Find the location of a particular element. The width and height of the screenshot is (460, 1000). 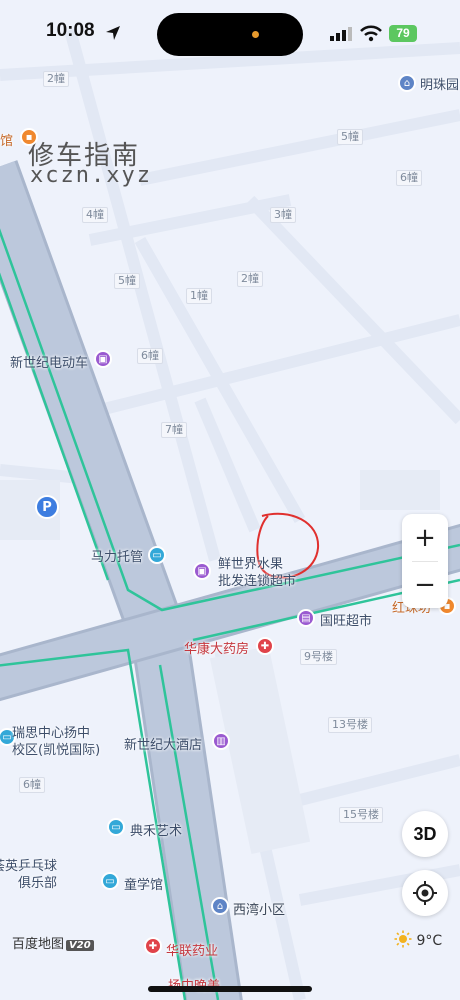

poi-xinshiji-ebike: 新世纪电动车 is located at coordinates (49, 361).